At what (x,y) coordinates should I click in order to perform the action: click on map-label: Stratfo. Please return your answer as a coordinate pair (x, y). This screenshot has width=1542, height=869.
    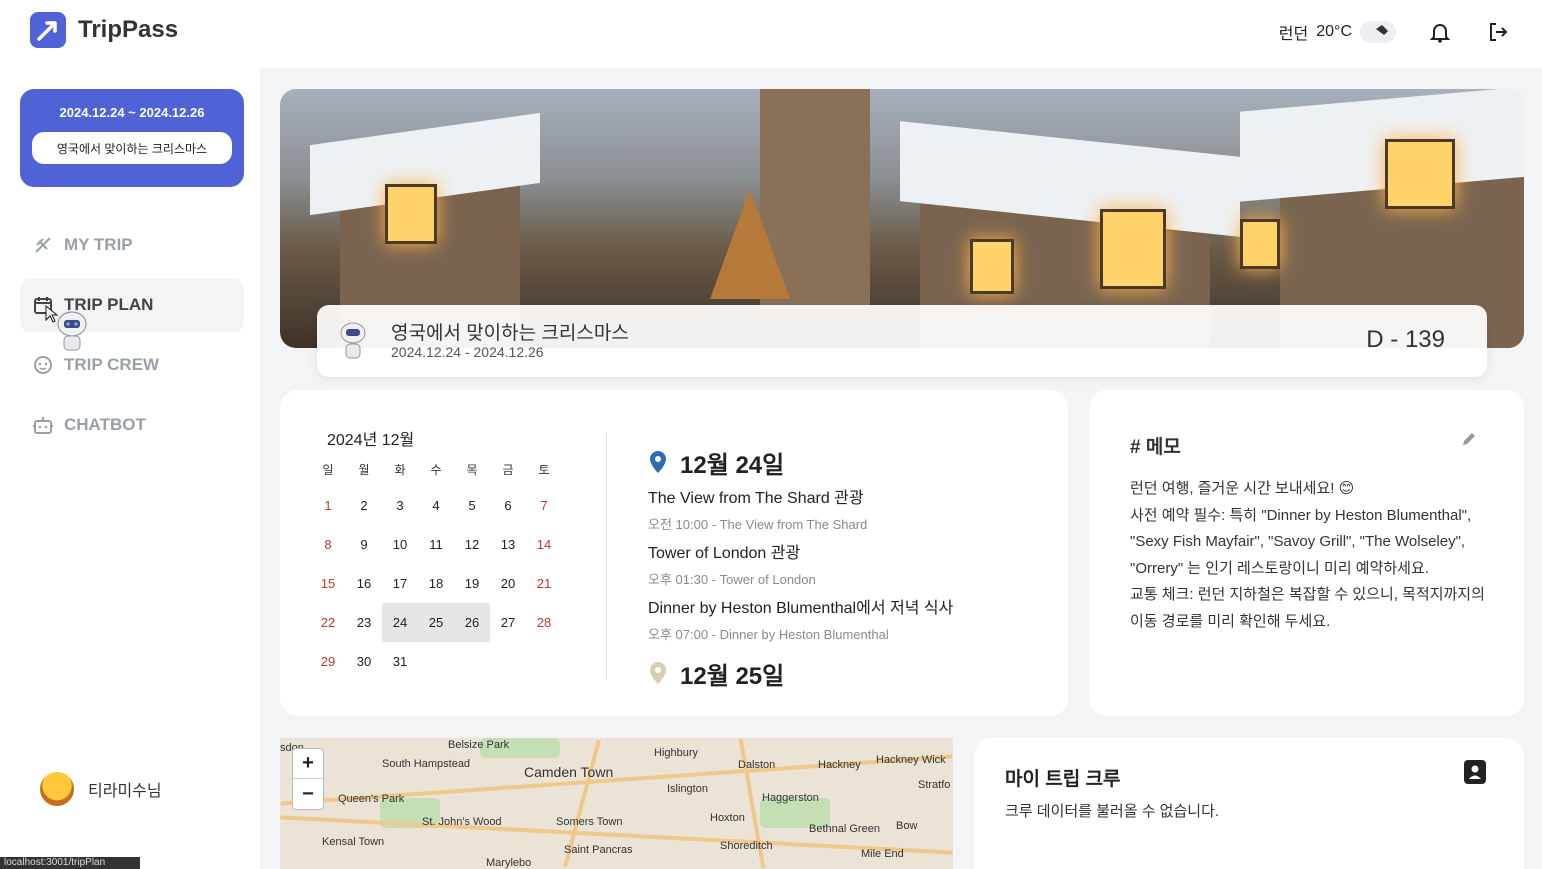
    Looking at the image, I should click on (934, 785).